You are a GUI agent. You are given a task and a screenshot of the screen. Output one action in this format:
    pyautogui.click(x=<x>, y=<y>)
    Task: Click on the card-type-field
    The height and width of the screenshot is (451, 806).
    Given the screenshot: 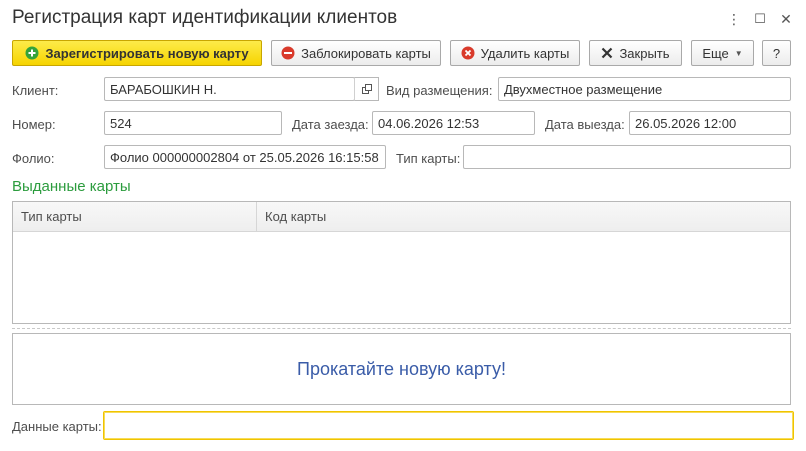 What is the action you would take?
    pyautogui.click(x=627, y=157)
    